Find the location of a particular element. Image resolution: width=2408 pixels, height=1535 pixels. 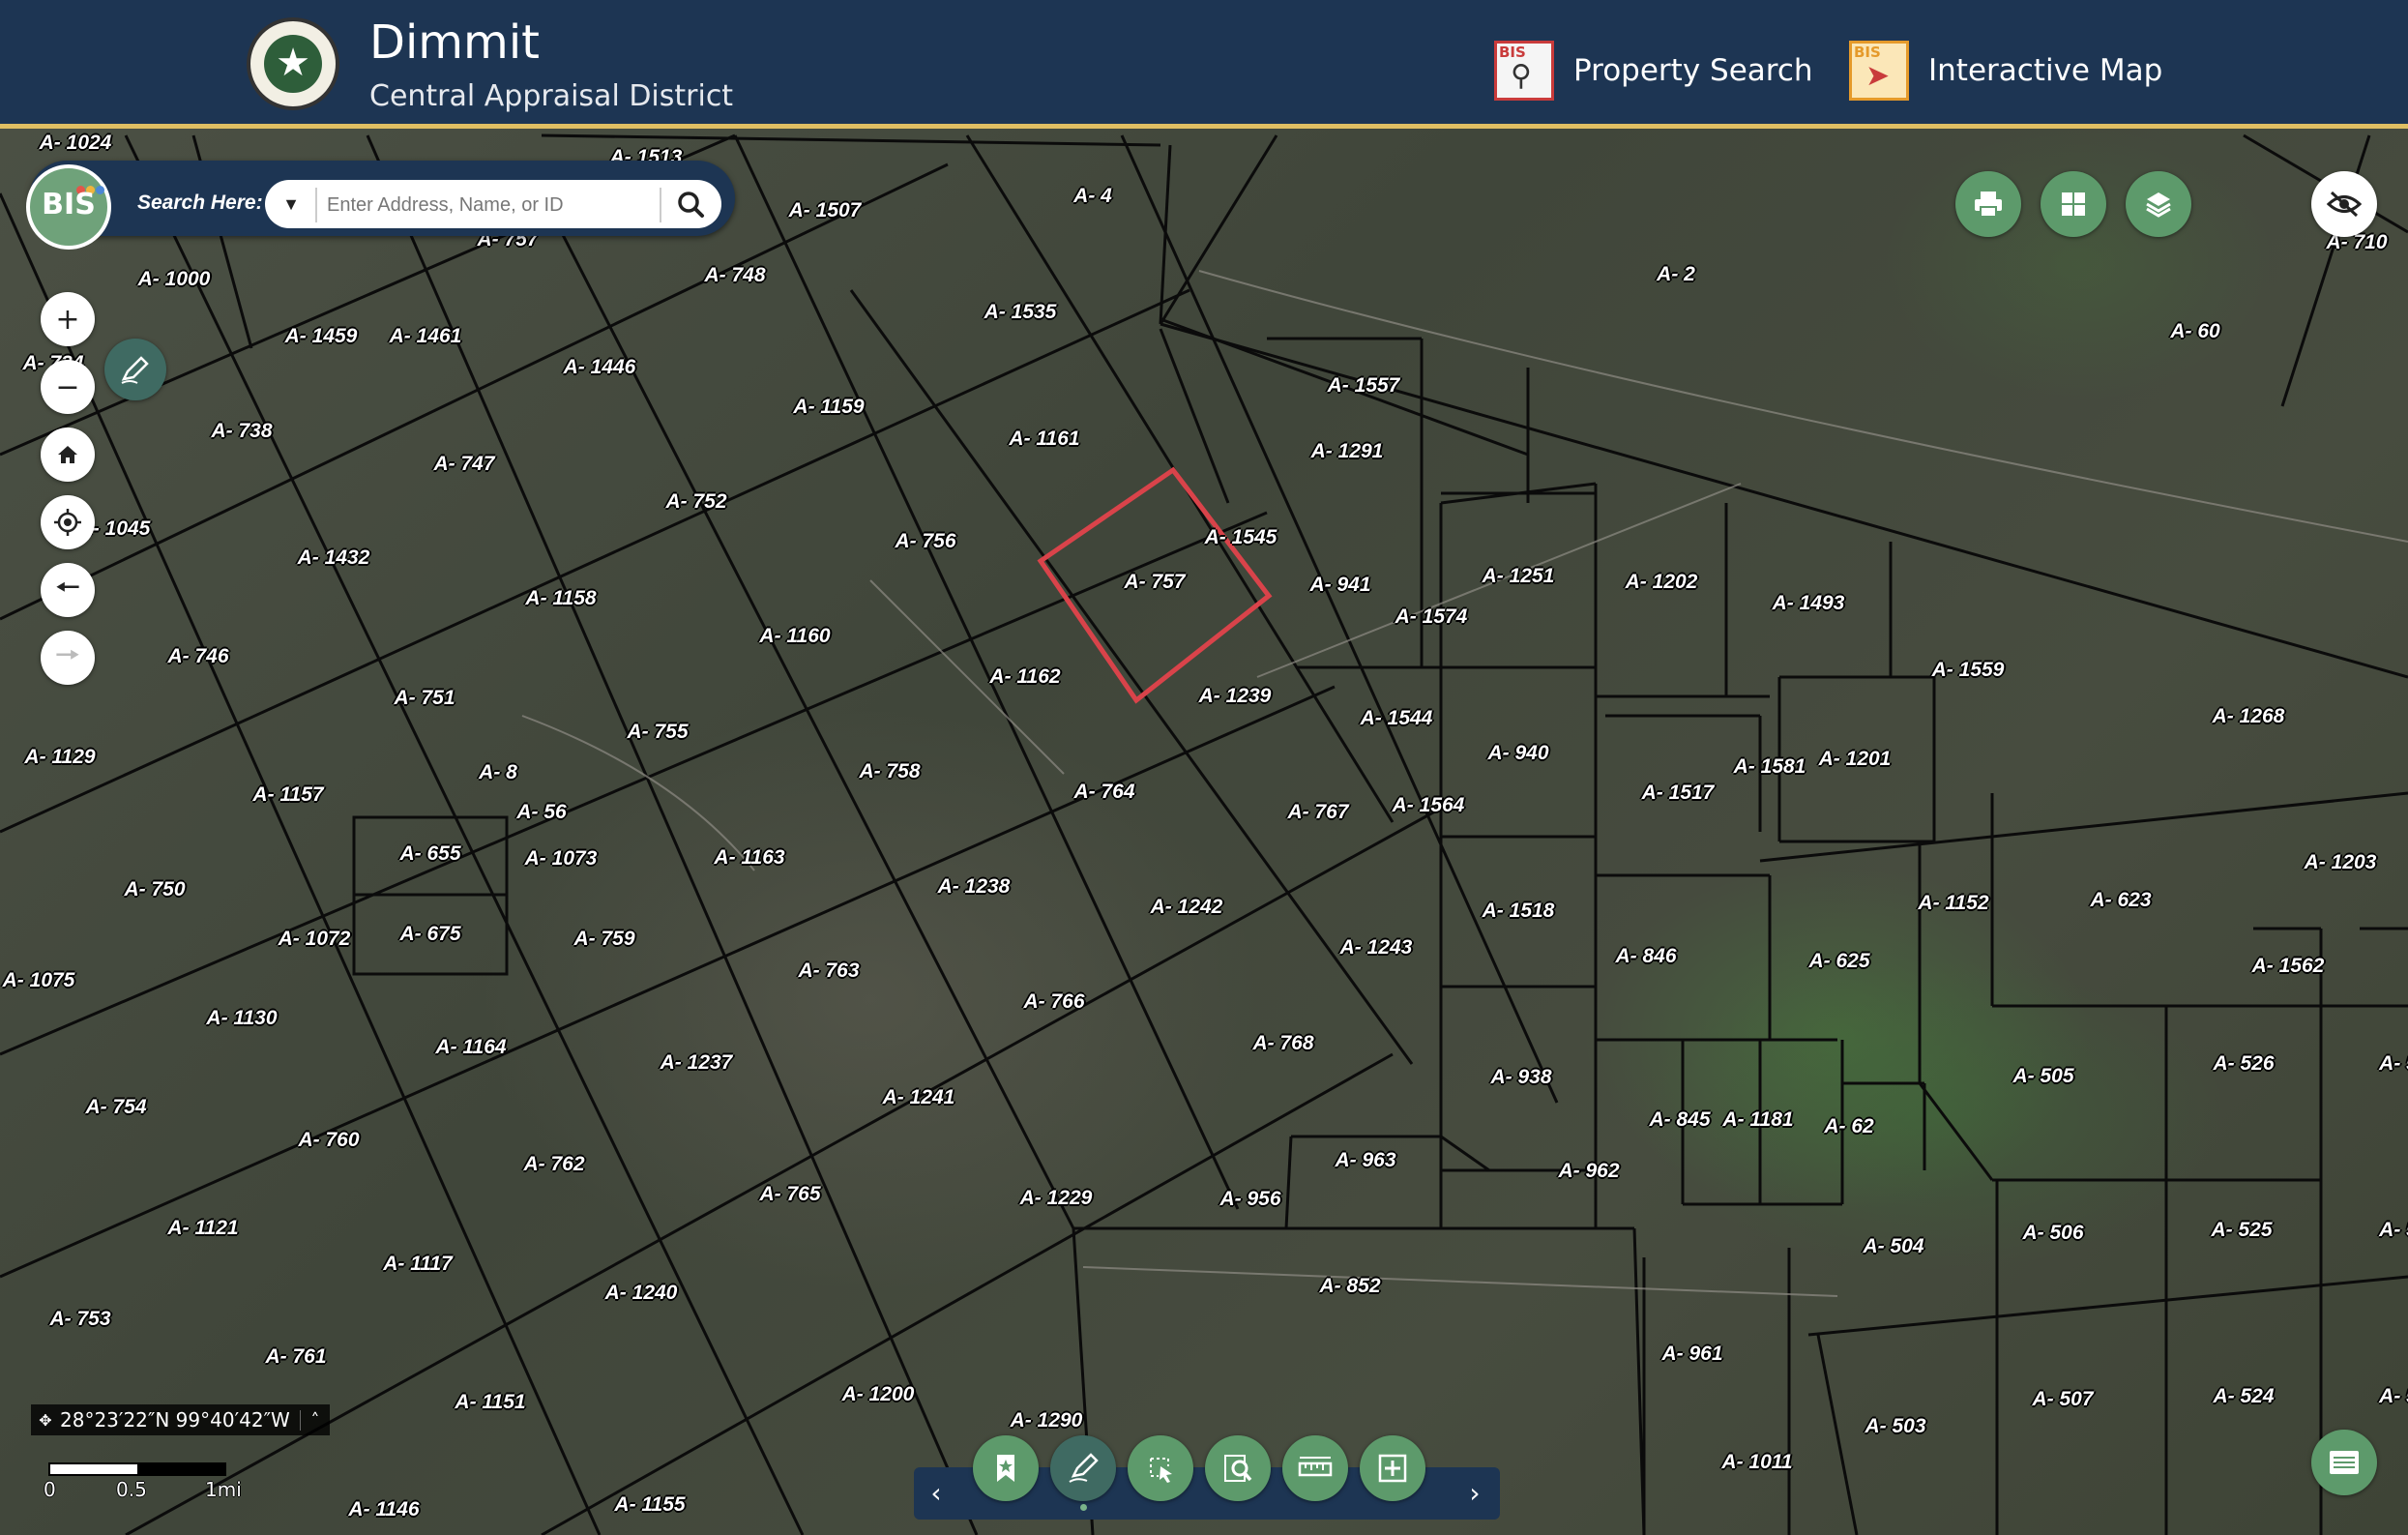

parcel-label: A- 1574 is located at coordinates (1431, 617).